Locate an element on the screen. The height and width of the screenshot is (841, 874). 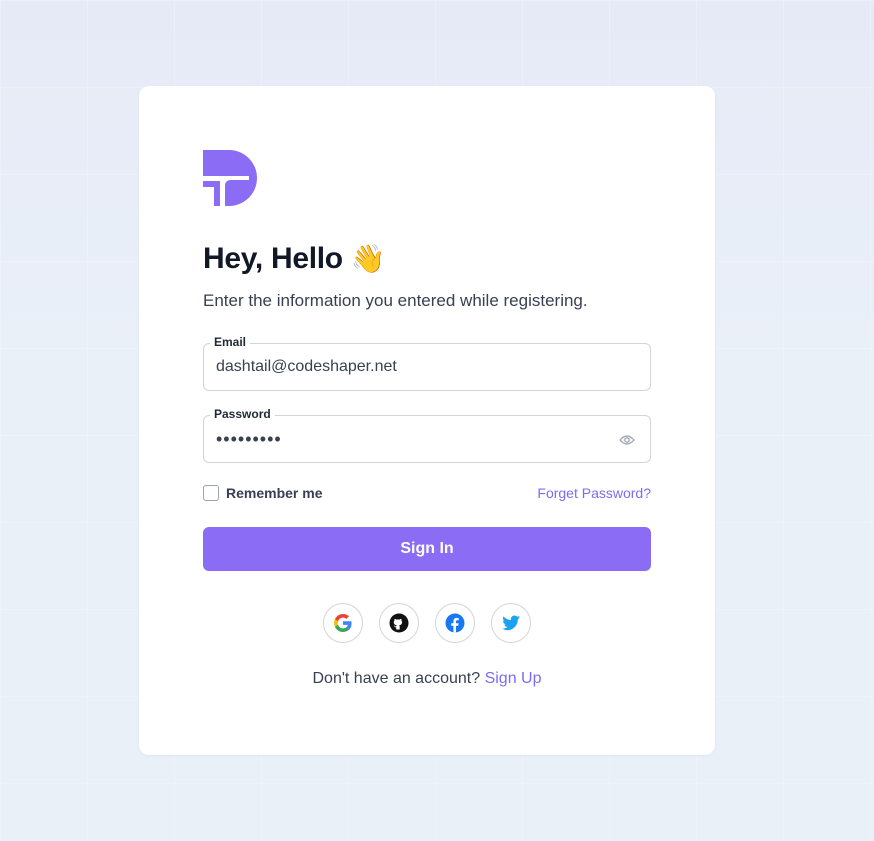
email-field: Email is located at coordinates (427, 363).